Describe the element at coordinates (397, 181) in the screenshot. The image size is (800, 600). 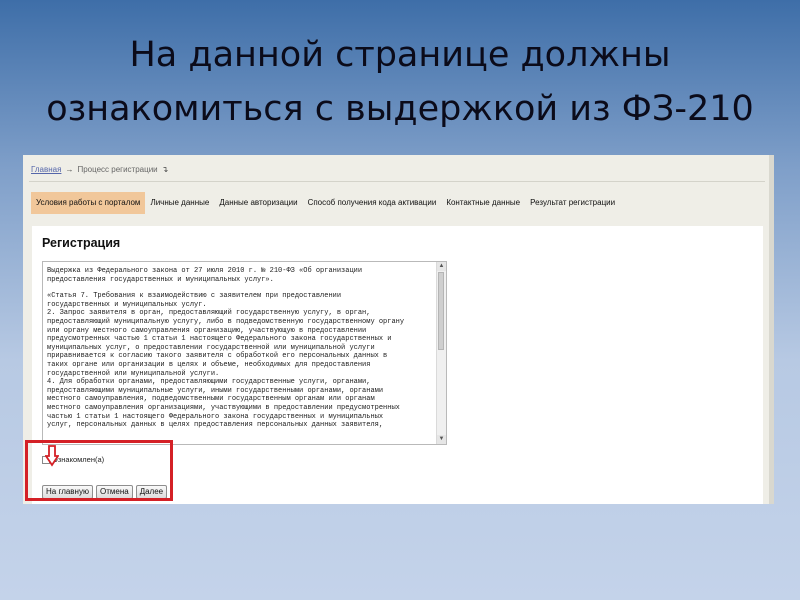
I see `header-divider` at that location.